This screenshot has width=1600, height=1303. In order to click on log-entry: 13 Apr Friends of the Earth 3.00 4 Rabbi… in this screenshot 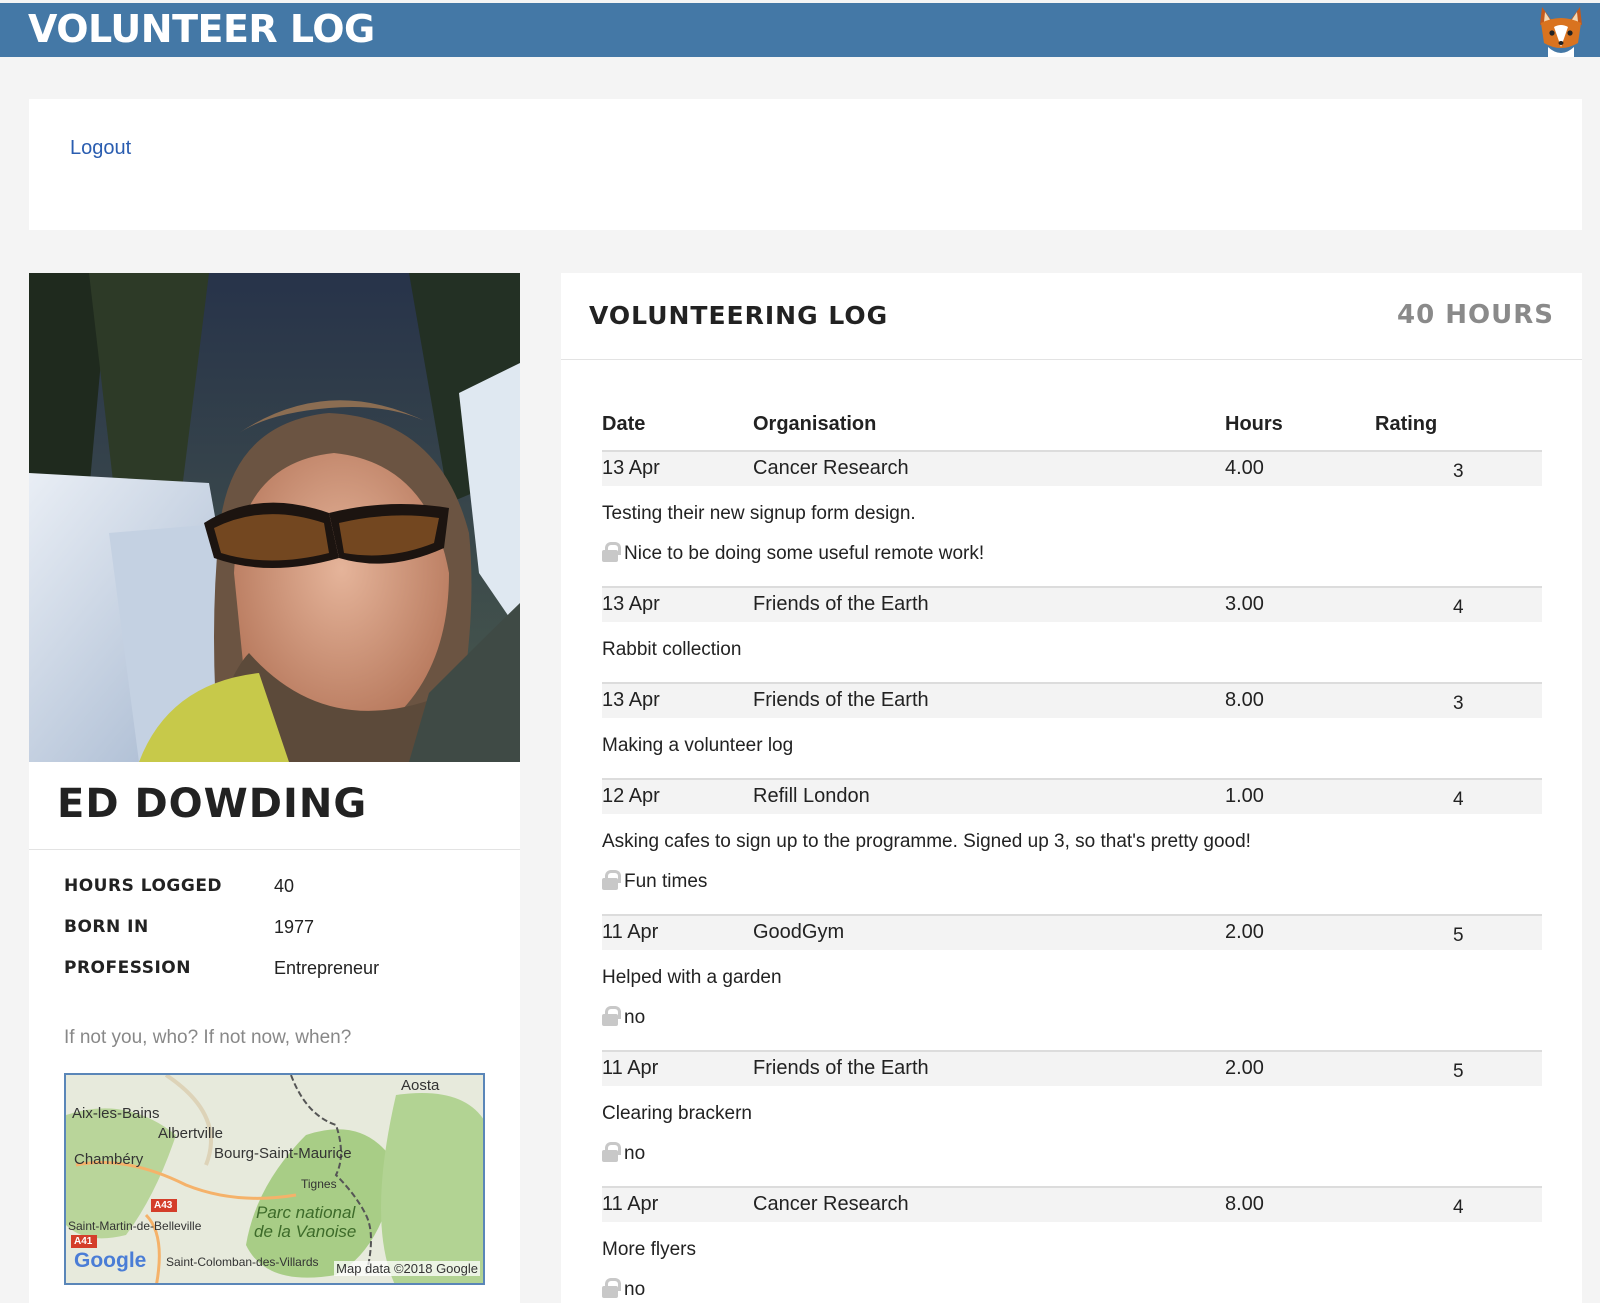, I will do `click(1072, 634)`.